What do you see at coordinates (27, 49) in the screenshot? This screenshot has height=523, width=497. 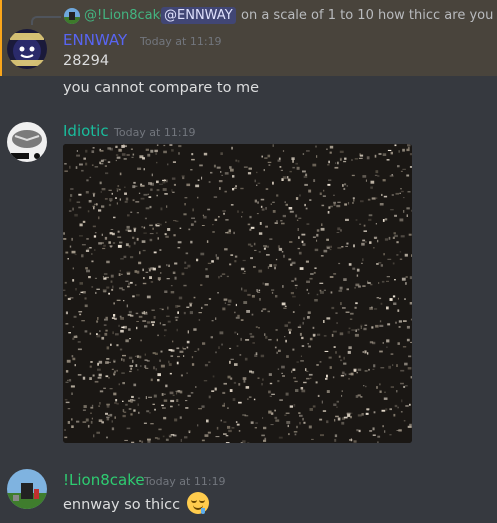 I see `avatar-ennway` at bounding box center [27, 49].